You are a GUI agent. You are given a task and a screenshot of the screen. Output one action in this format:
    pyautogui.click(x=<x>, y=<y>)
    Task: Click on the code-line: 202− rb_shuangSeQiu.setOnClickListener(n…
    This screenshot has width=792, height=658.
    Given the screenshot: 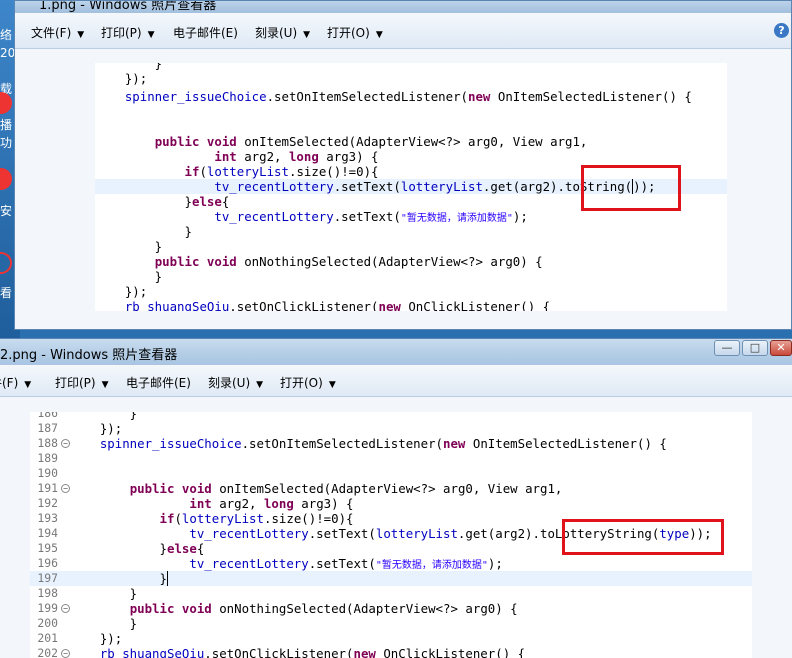 What is the action you would take?
    pyautogui.click(x=281, y=652)
    